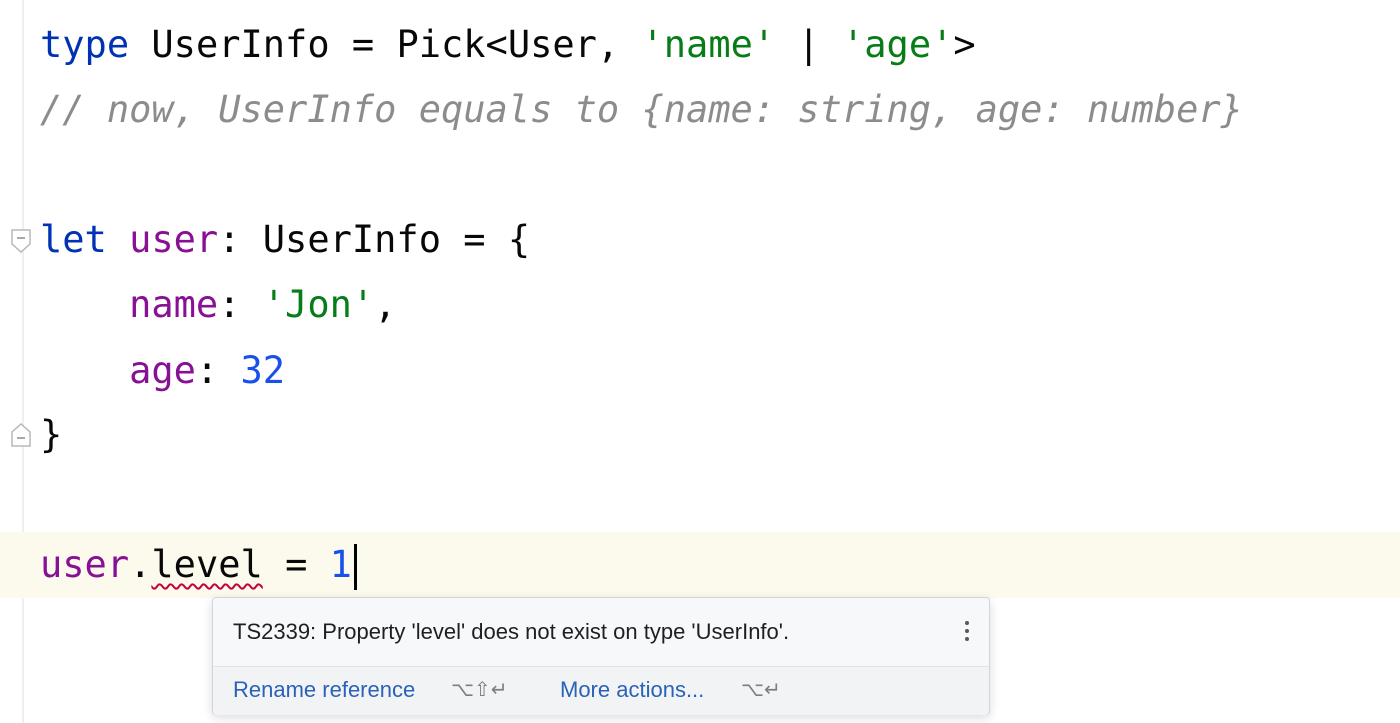  I want to click on generic-close: >, so click(964, 44).